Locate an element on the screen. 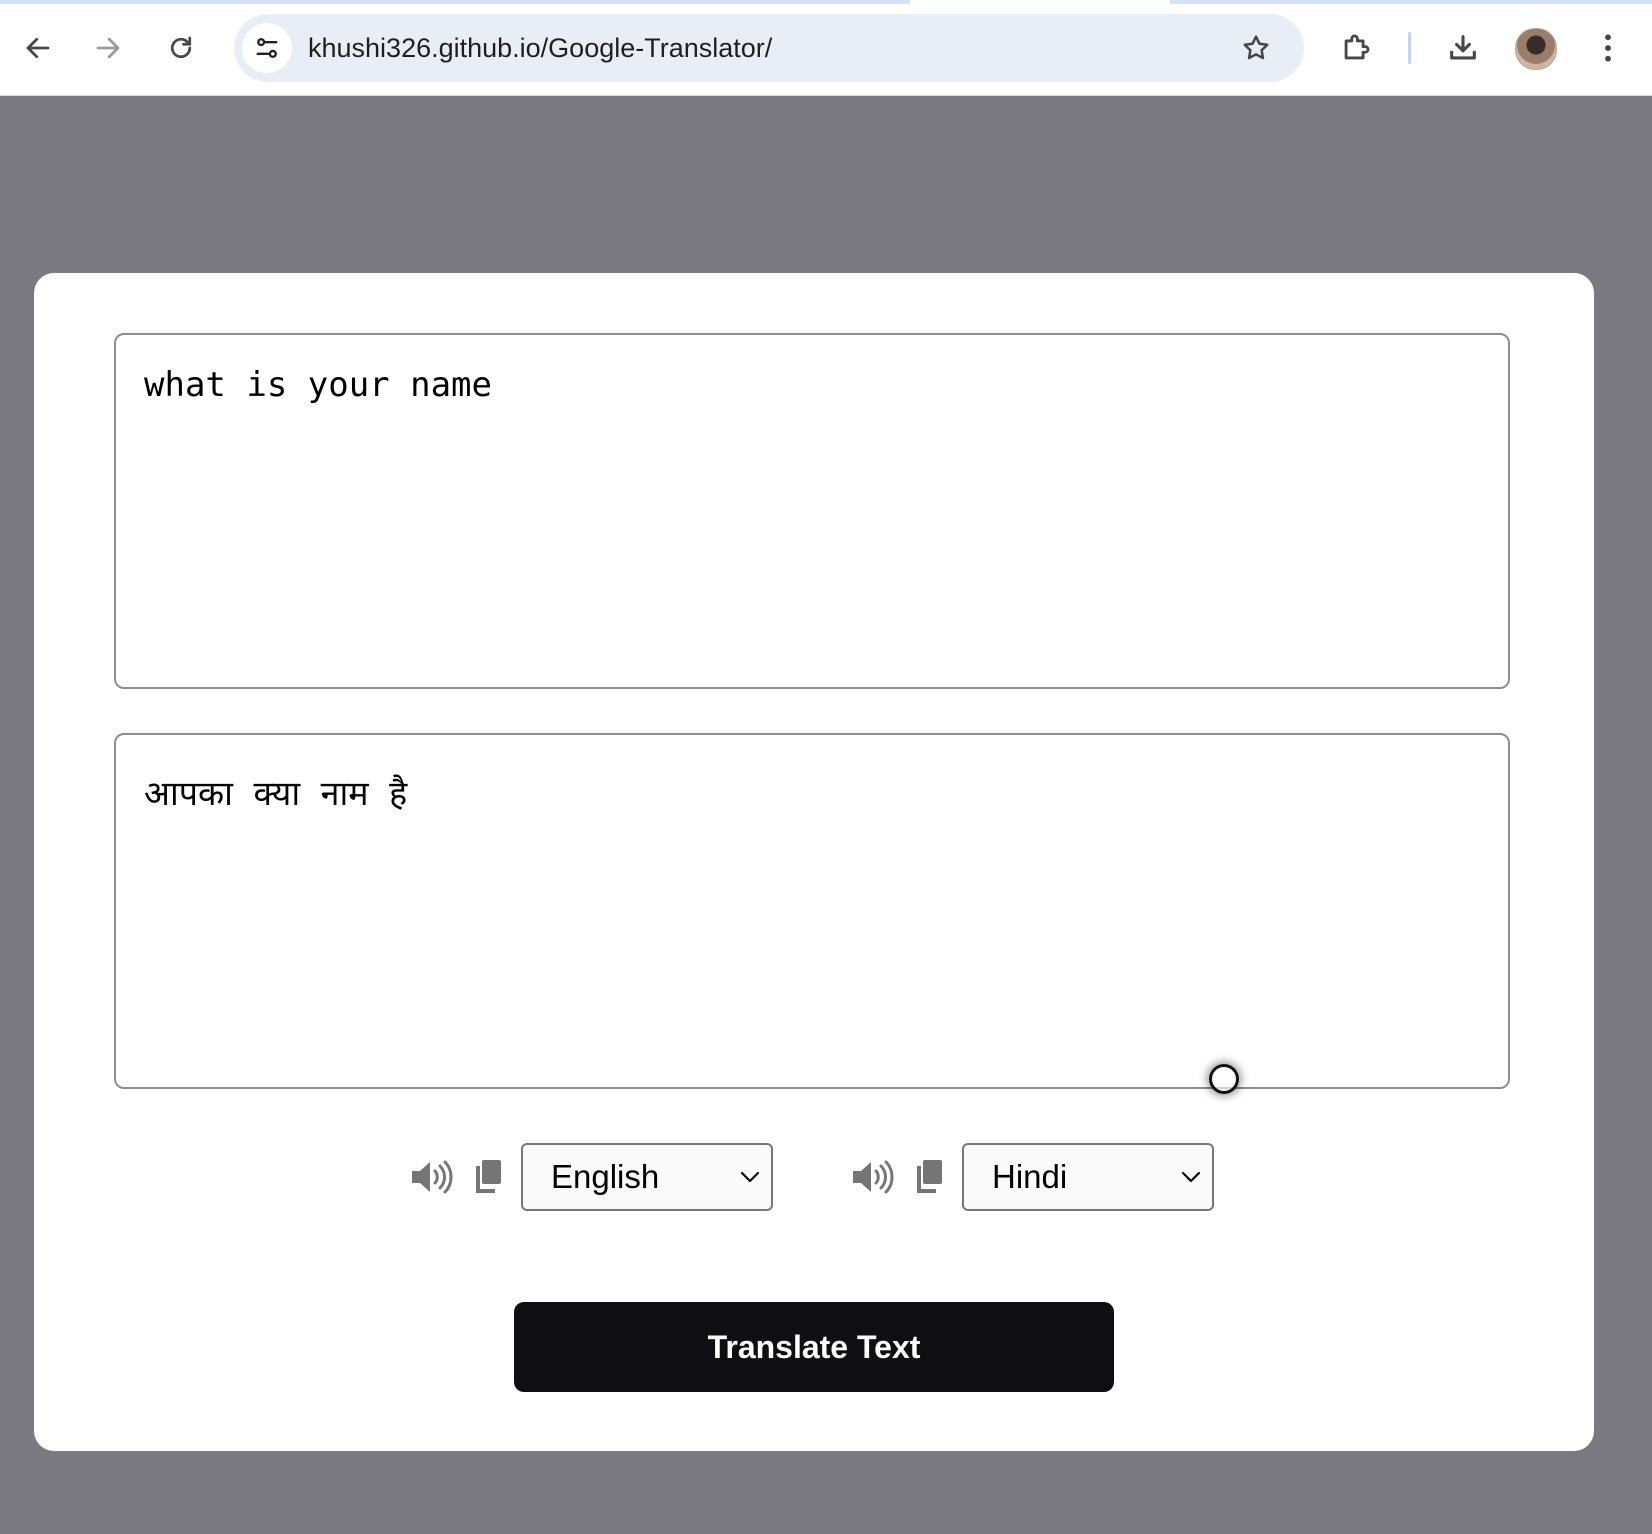  star-icon is located at coordinates (1256, 47).